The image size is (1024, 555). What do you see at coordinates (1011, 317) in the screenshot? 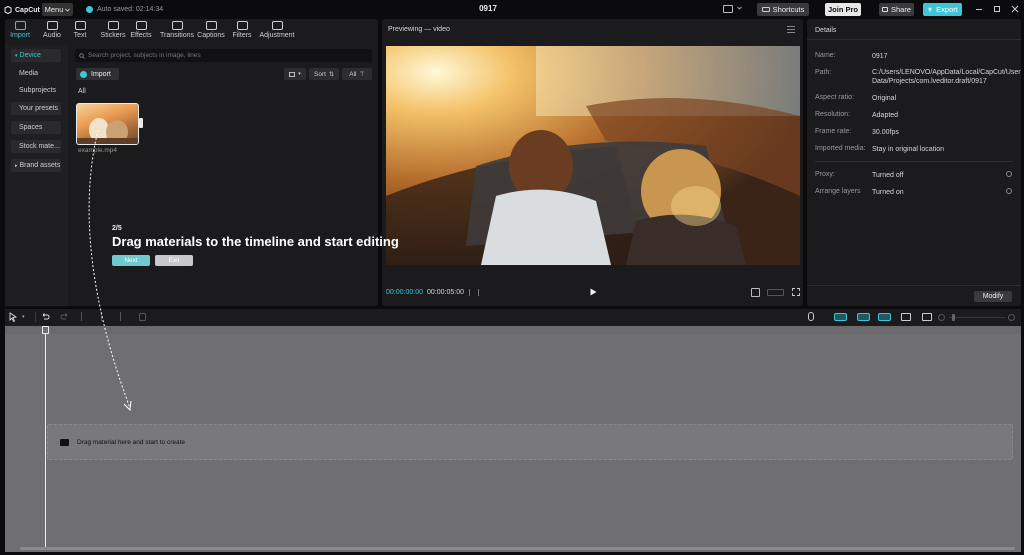
I see `zoom-in-icon` at bounding box center [1011, 317].